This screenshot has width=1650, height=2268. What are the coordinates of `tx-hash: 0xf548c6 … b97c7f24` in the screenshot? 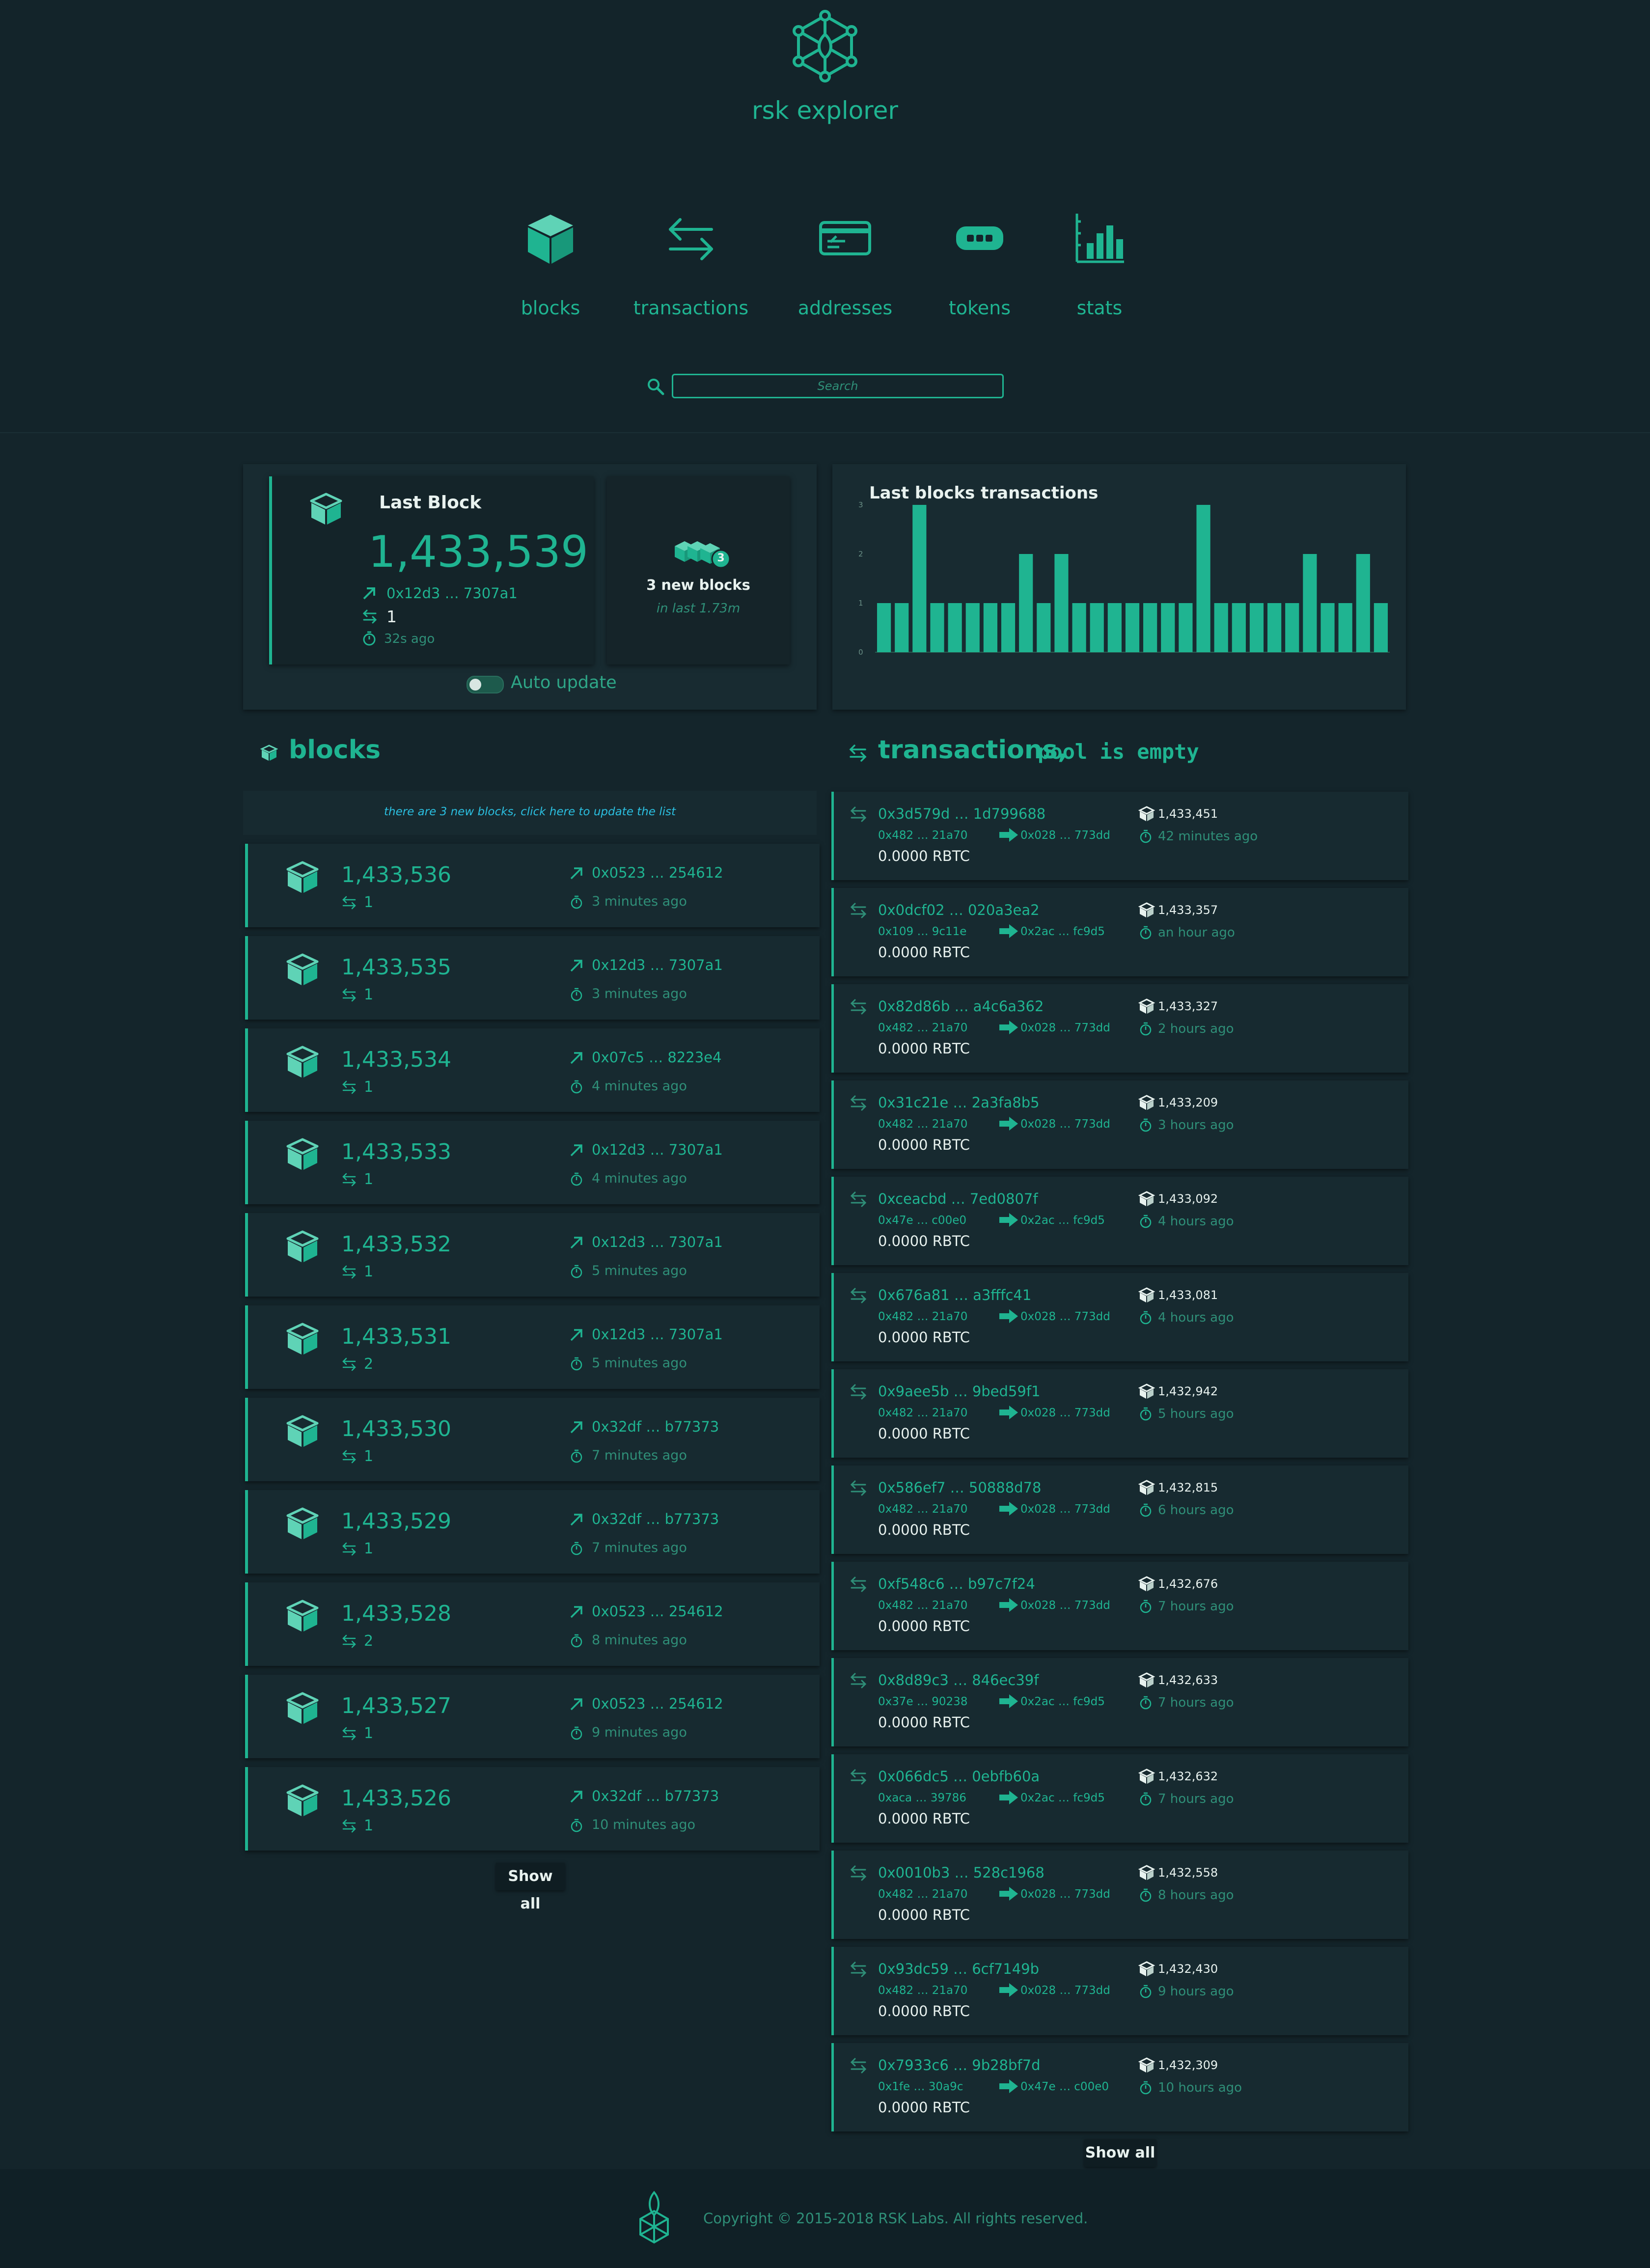 It's located at (956, 1584).